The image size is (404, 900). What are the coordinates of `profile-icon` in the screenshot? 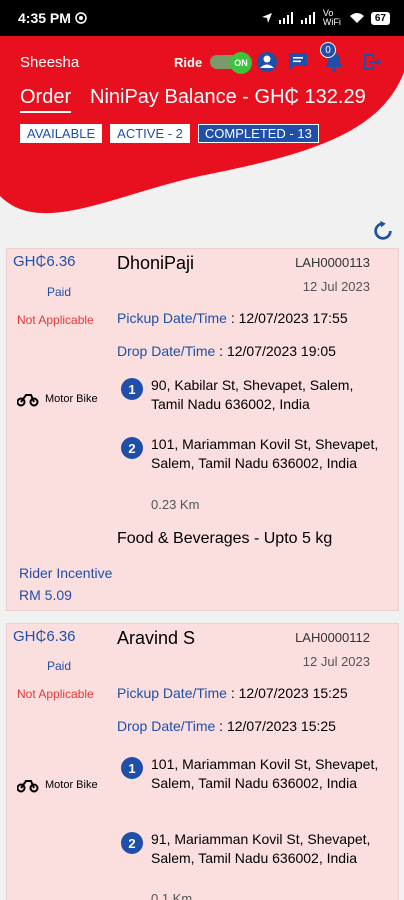 It's located at (267, 62).